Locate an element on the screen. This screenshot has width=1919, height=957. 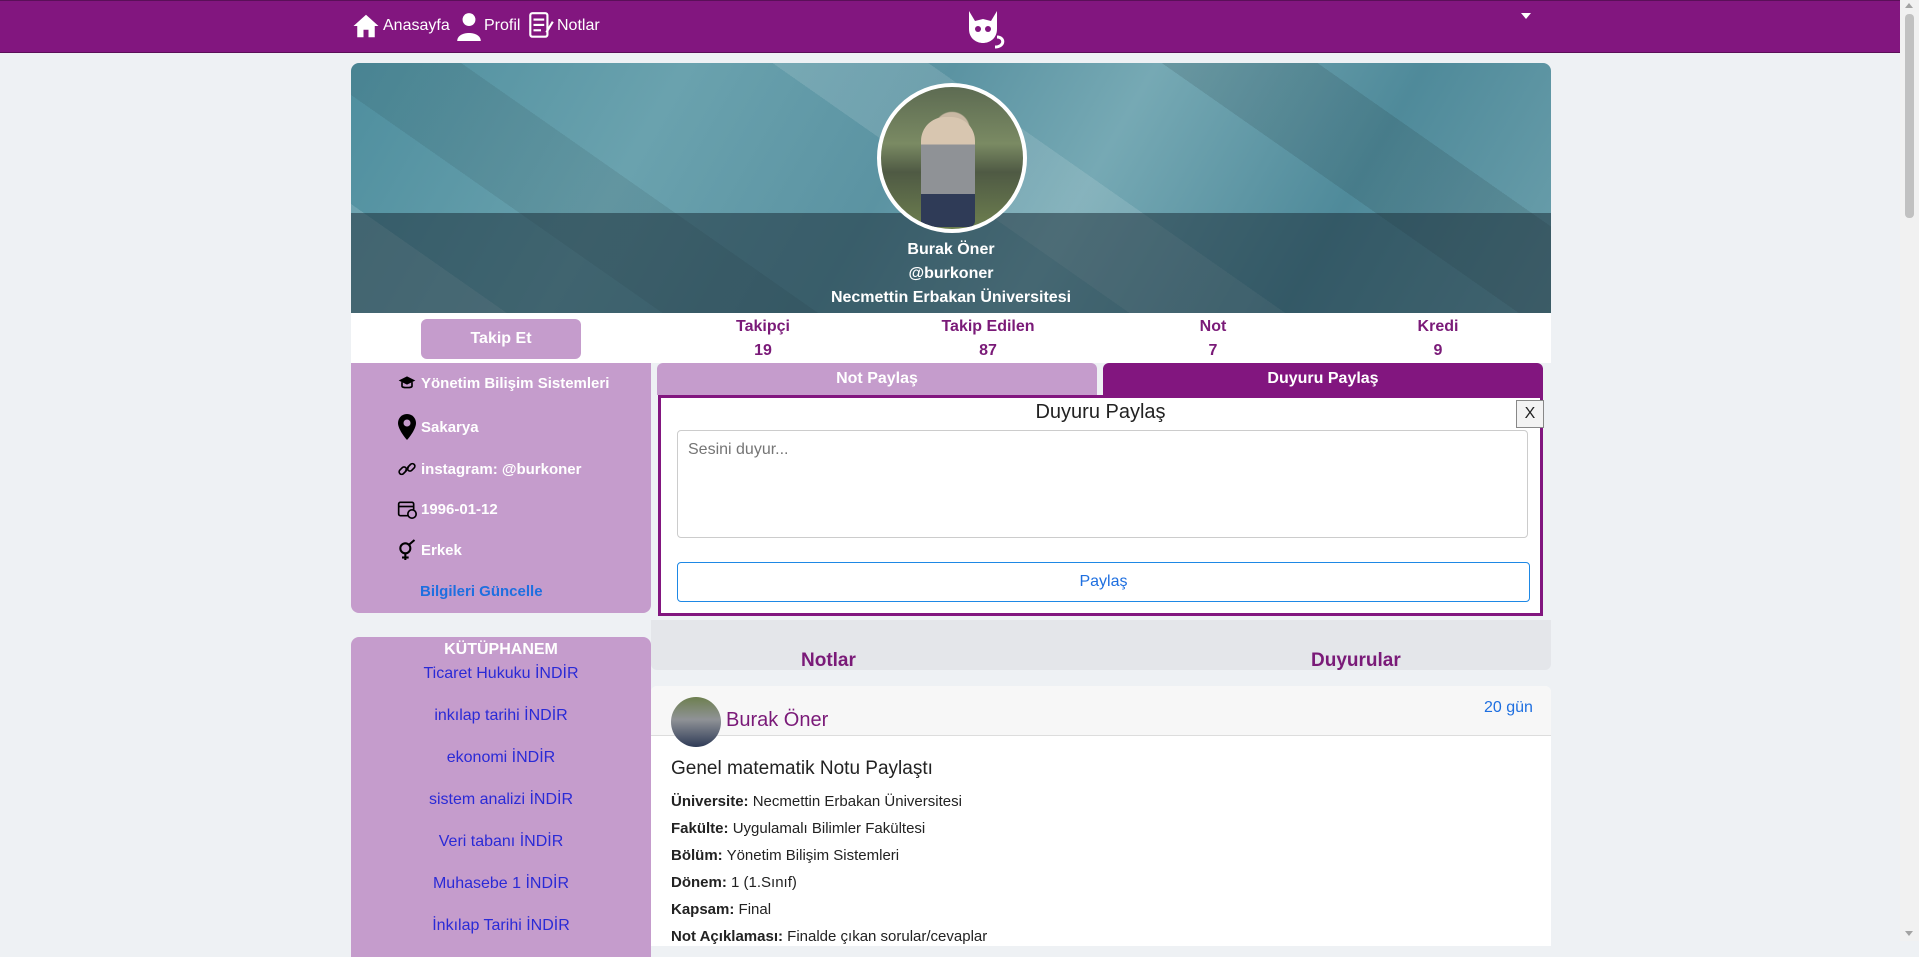
stat-followers: Takipçi 19 is located at coordinates (763, 339).